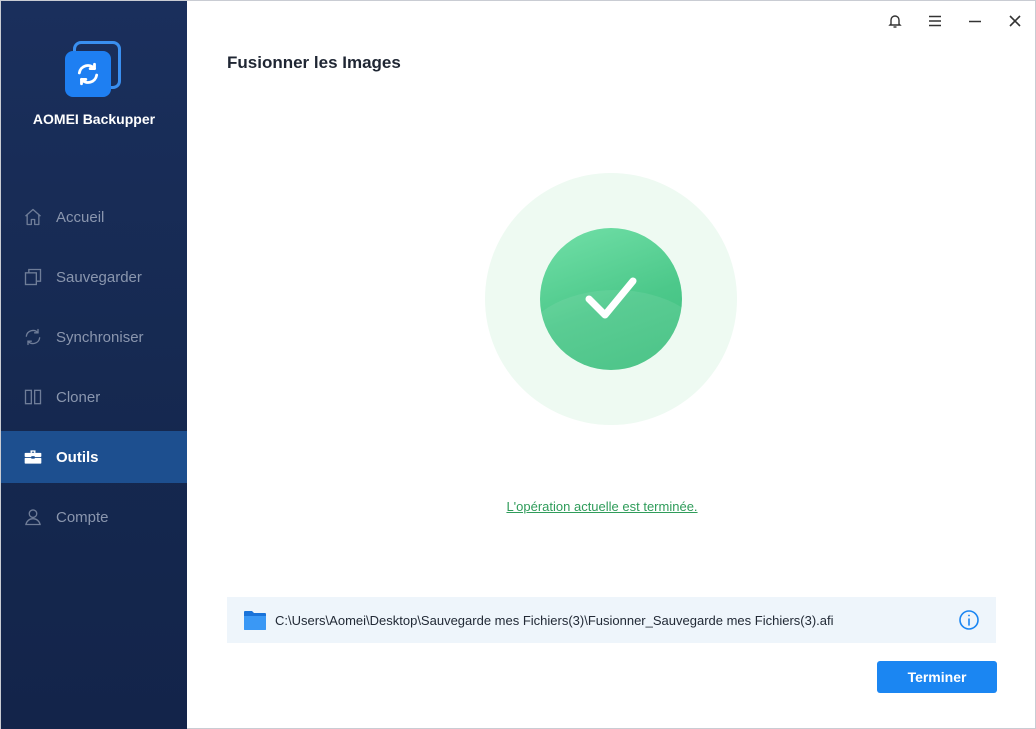 Image resolution: width=1036 pixels, height=729 pixels. I want to click on info-icon, so click(969, 620).